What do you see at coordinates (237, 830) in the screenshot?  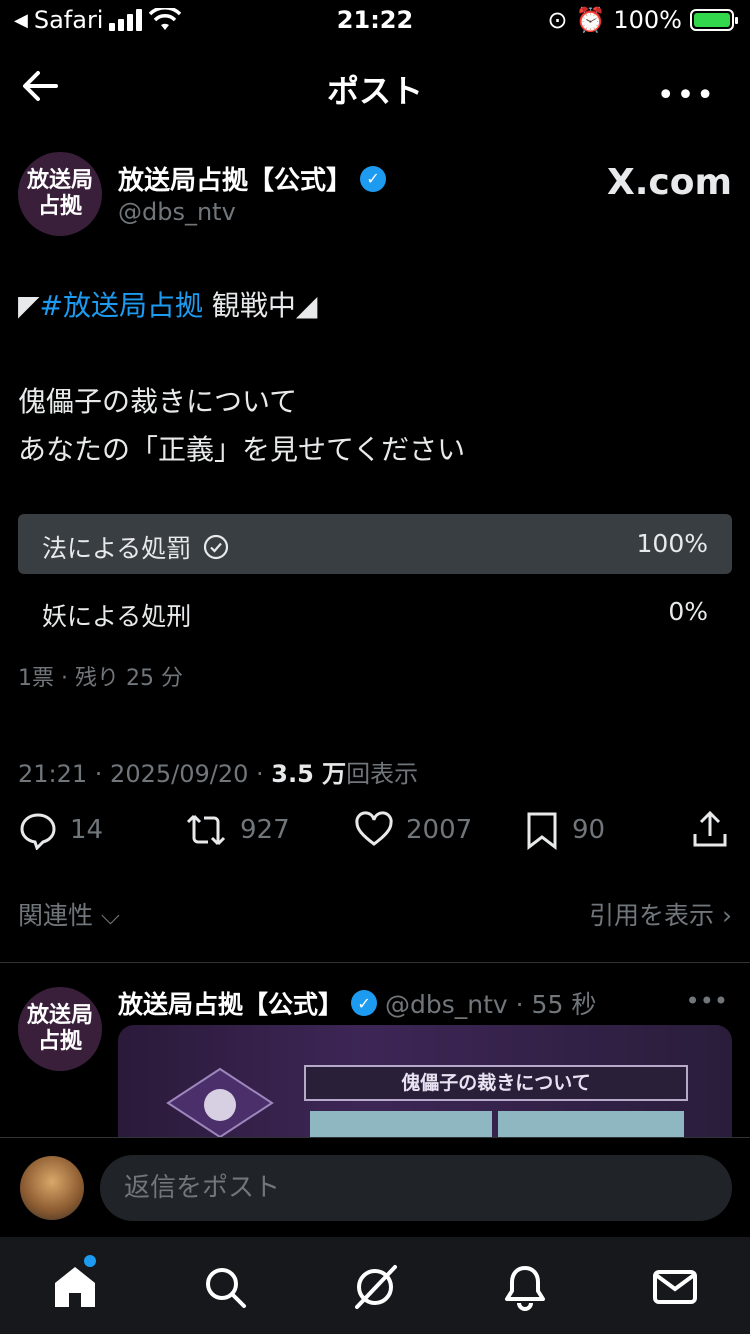 I see `repost-button: 927` at bounding box center [237, 830].